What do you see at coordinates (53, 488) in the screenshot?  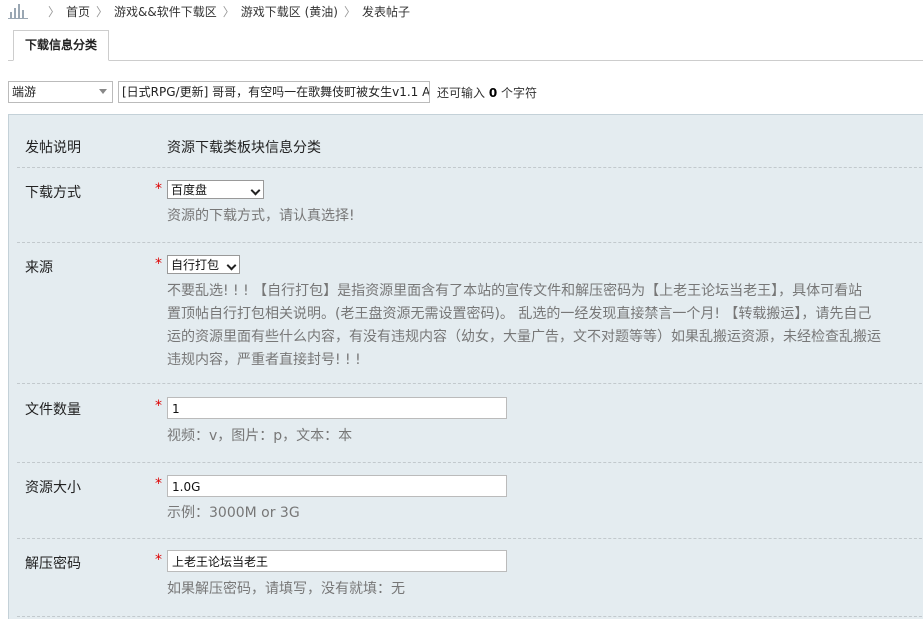 I see `resource-size-label: 资源大小` at bounding box center [53, 488].